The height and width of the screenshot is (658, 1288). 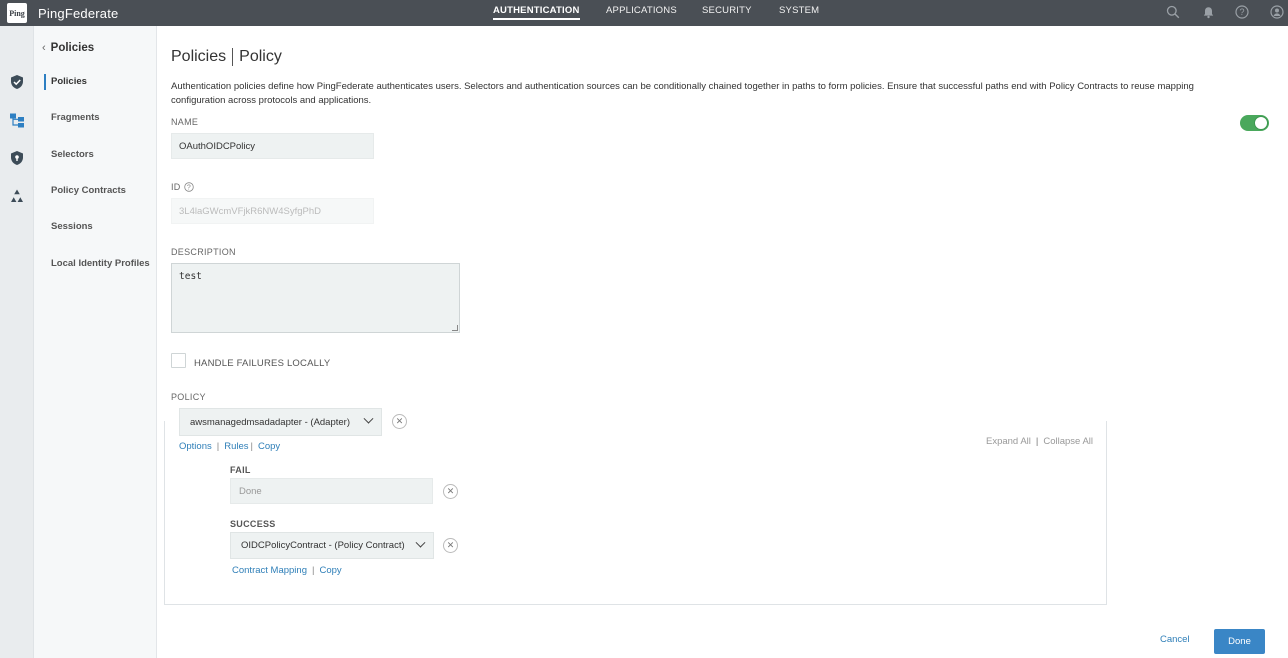 I want to click on page-title: Policies Policy, so click(x=226, y=57).